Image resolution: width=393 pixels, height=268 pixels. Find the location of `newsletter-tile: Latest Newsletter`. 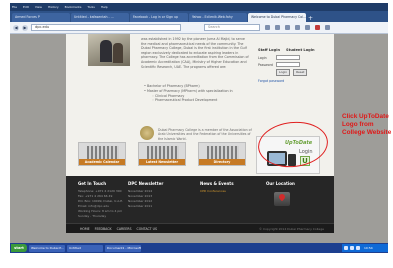

newsletter-tile: Latest Newsletter is located at coordinates (162, 154).